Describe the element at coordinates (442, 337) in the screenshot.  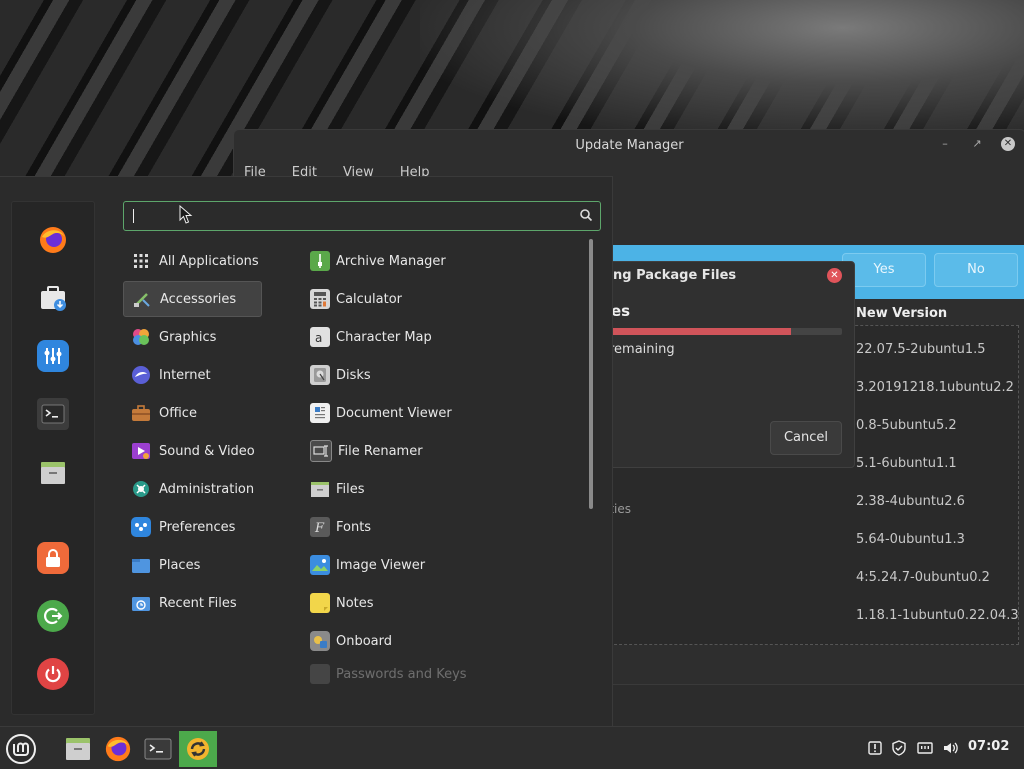
I see `app-character-map: a Character Map` at that location.